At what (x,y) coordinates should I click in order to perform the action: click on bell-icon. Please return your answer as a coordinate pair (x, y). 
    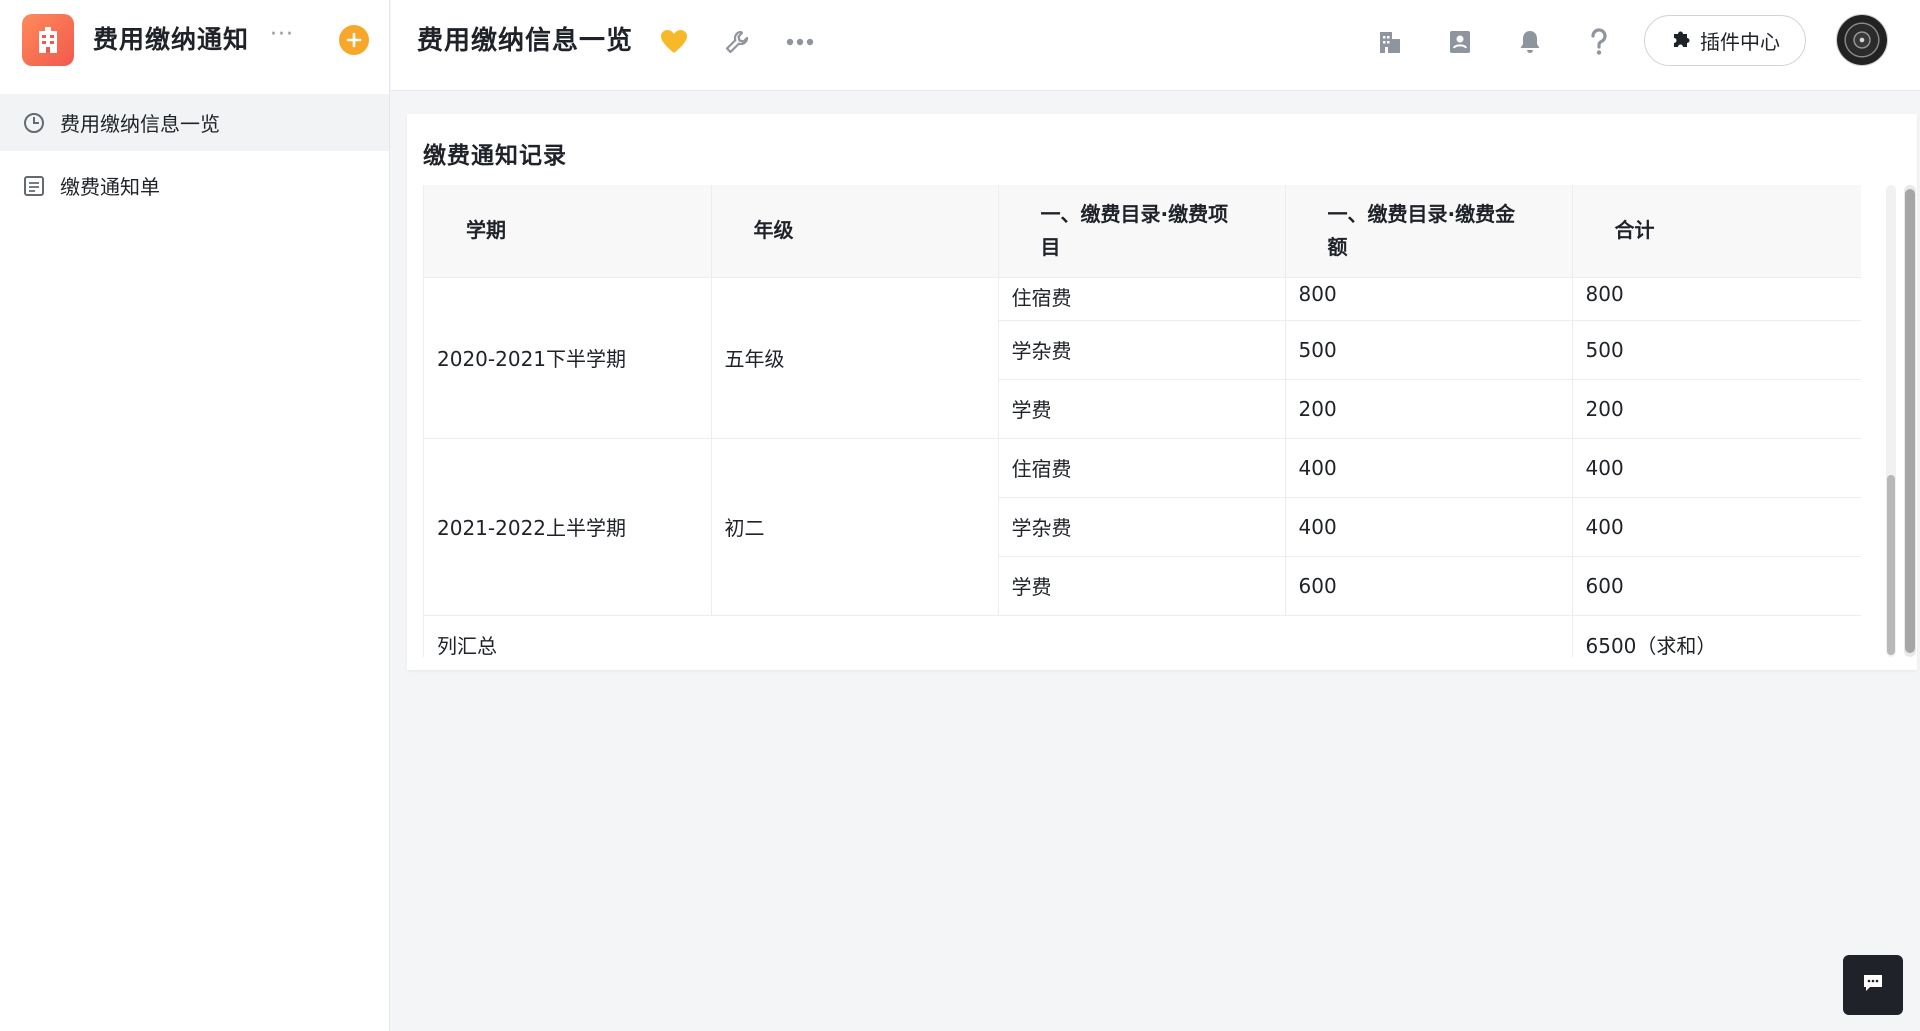
    Looking at the image, I should click on (1530, 42).